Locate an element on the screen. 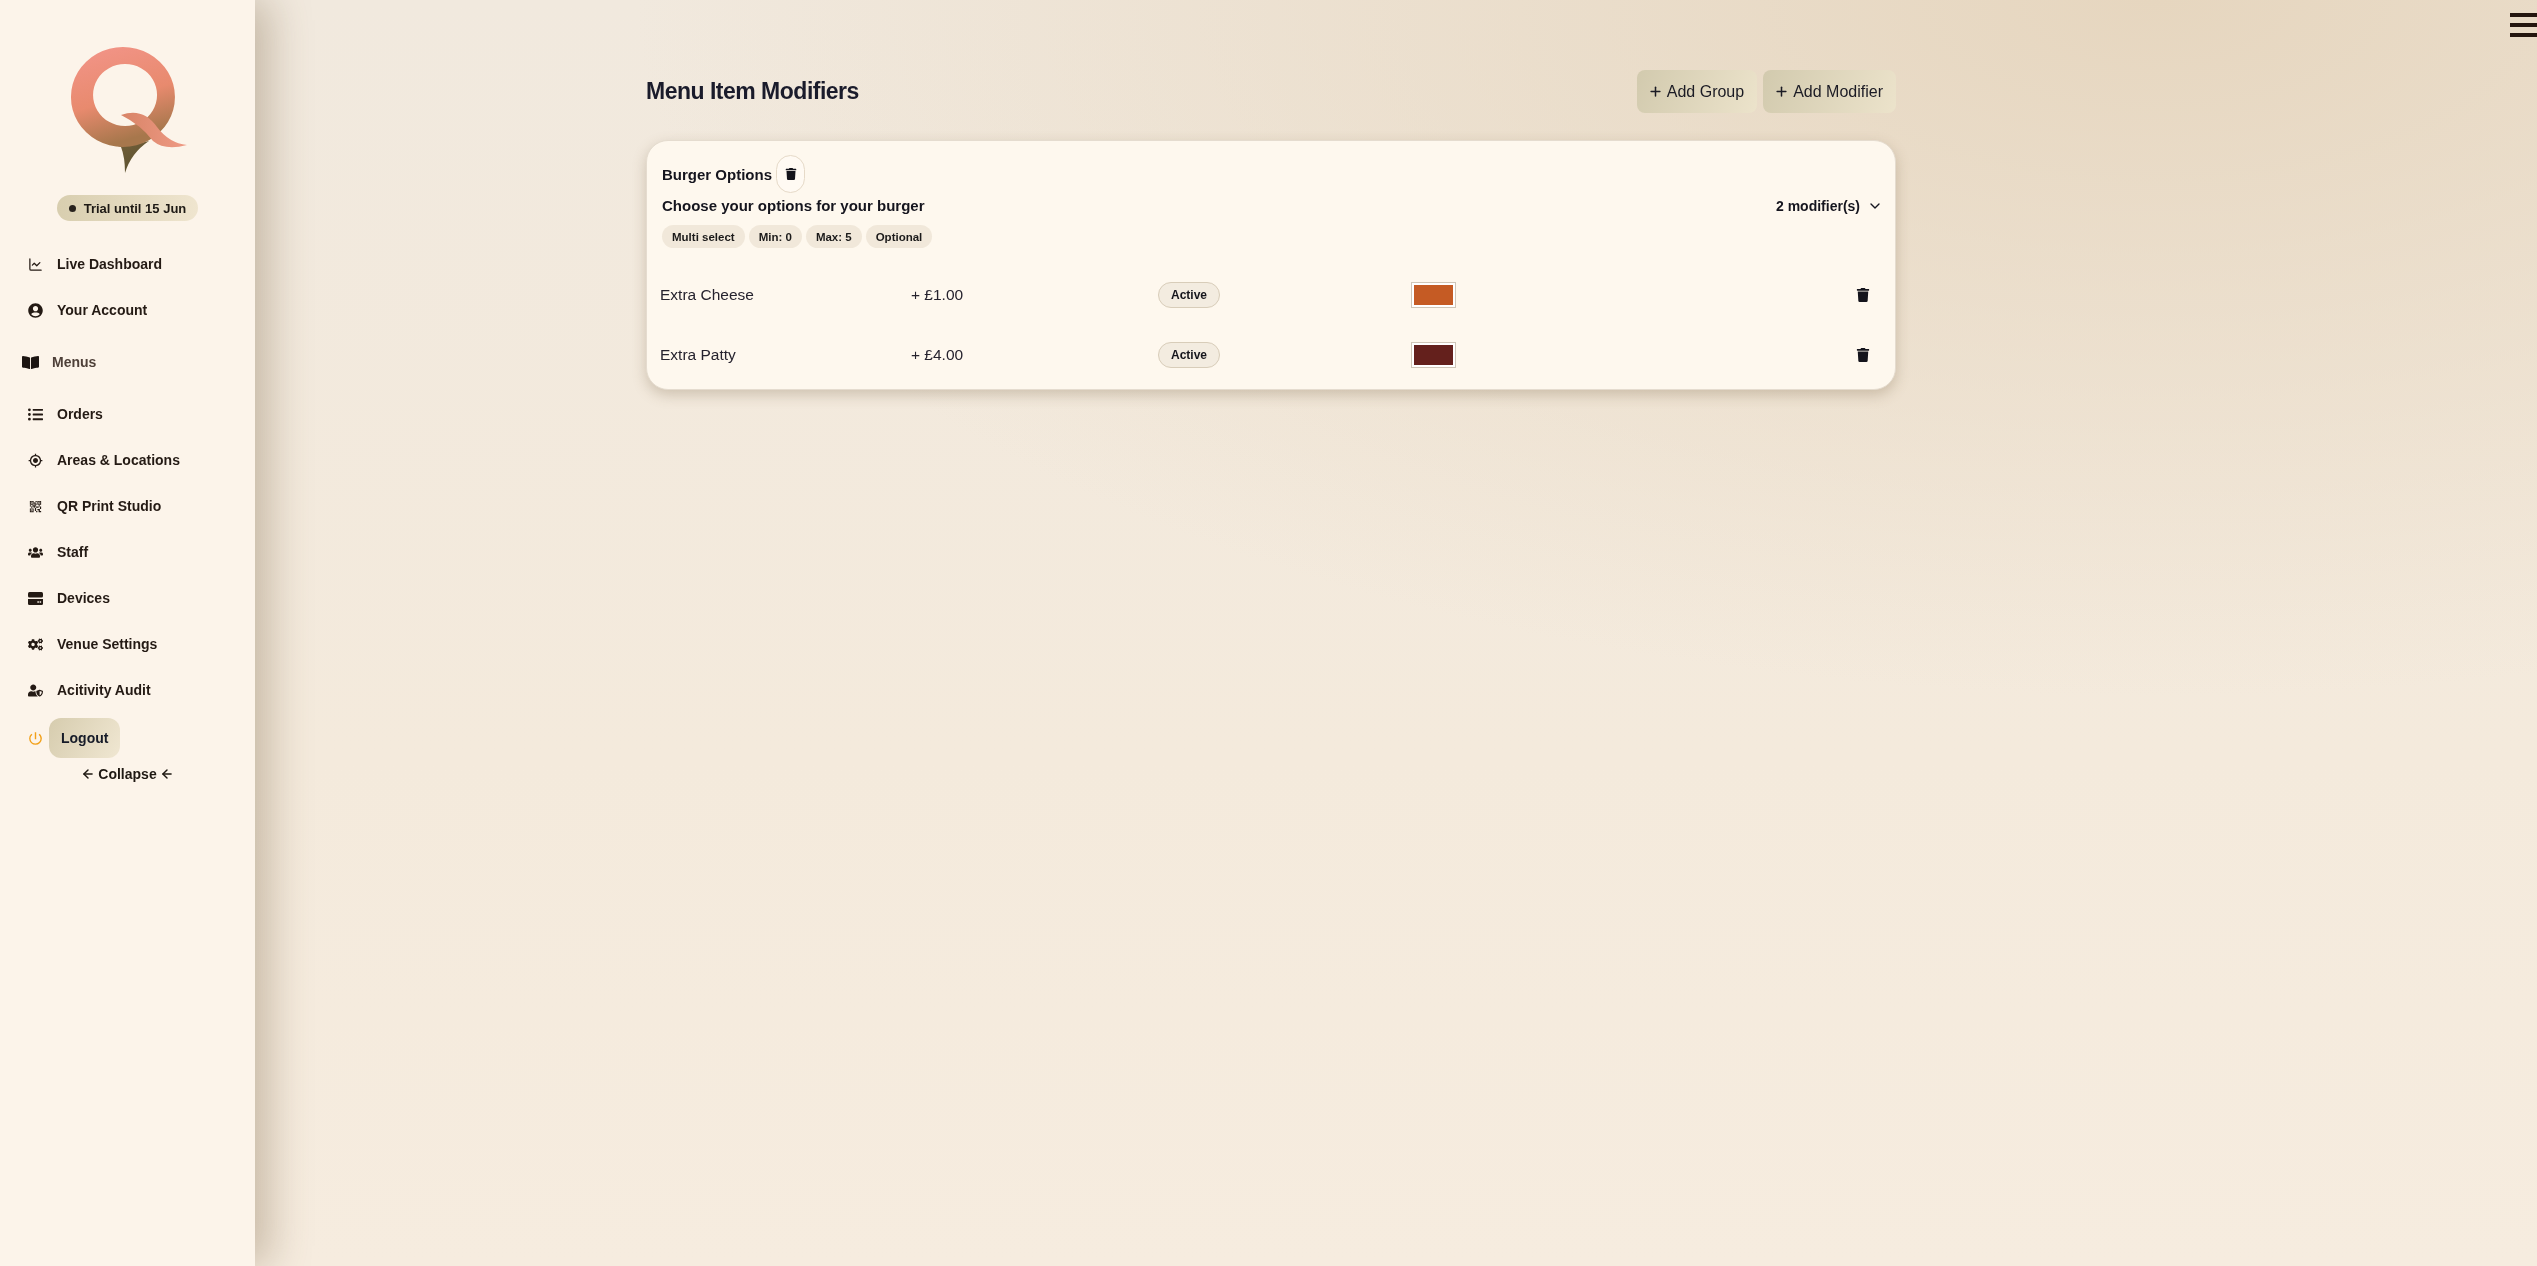 The image size is (2537, 1266). group-description: Choose your options for your burger is located at coordinates (793, 205).